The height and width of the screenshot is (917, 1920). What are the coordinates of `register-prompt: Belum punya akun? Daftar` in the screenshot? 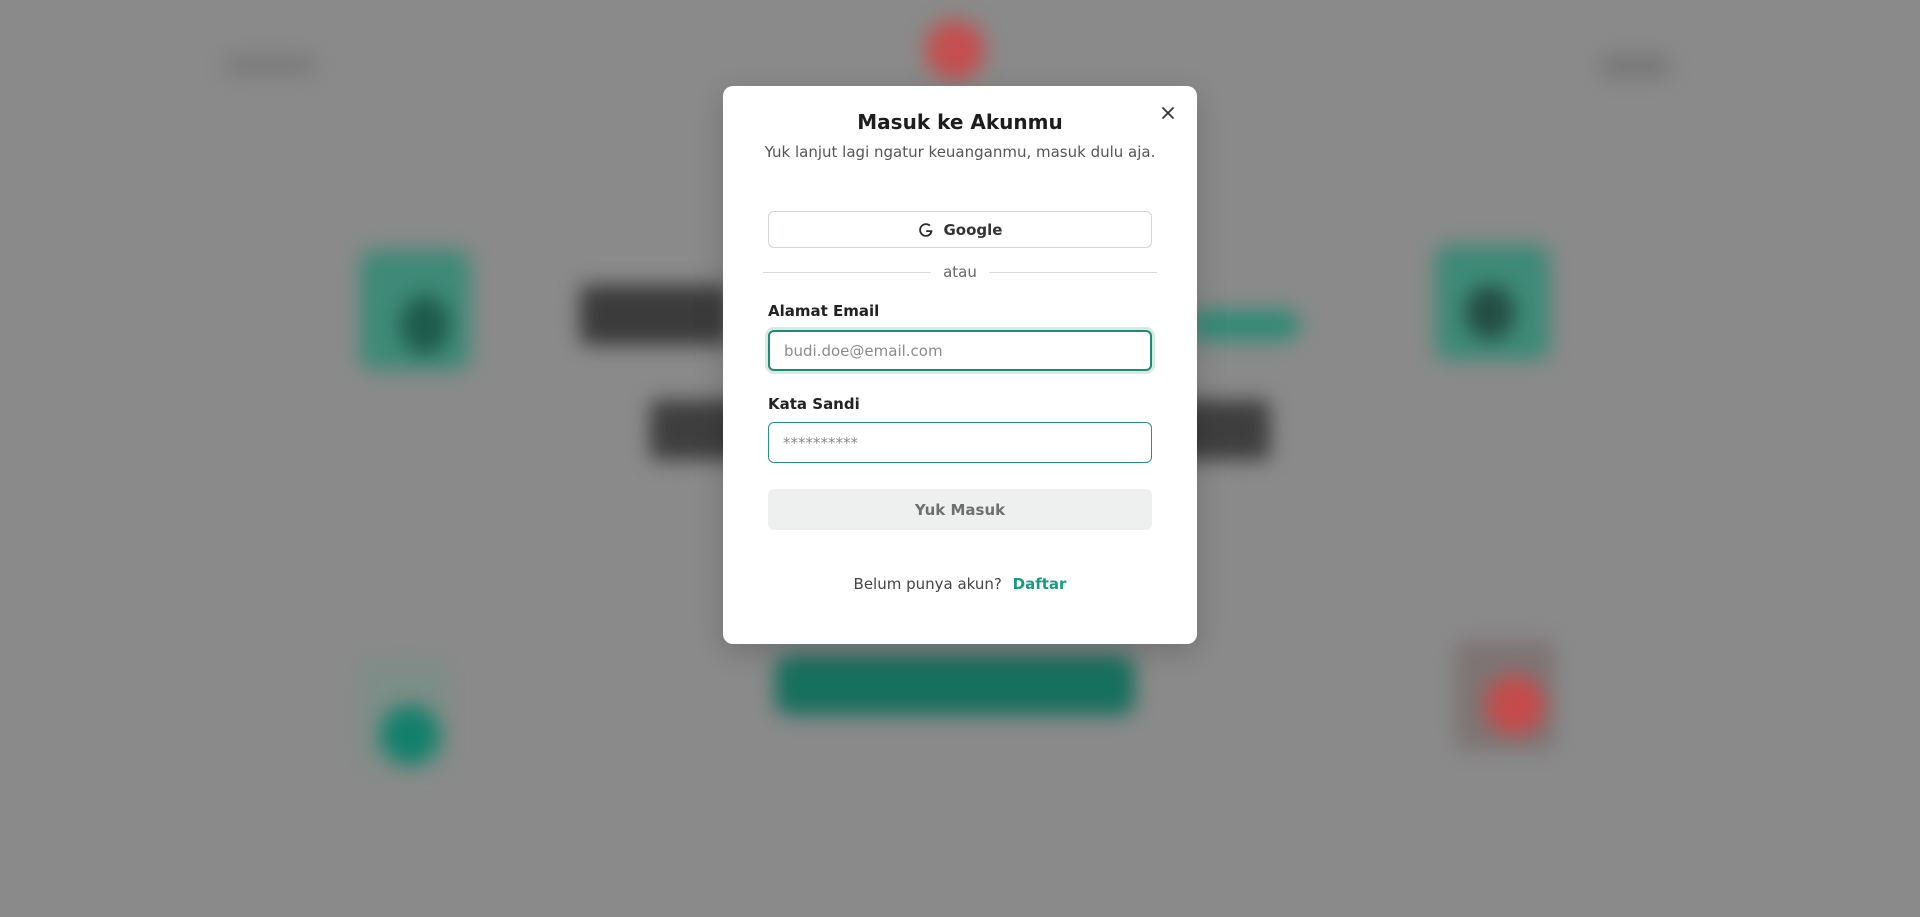 It's located at (960, 584).